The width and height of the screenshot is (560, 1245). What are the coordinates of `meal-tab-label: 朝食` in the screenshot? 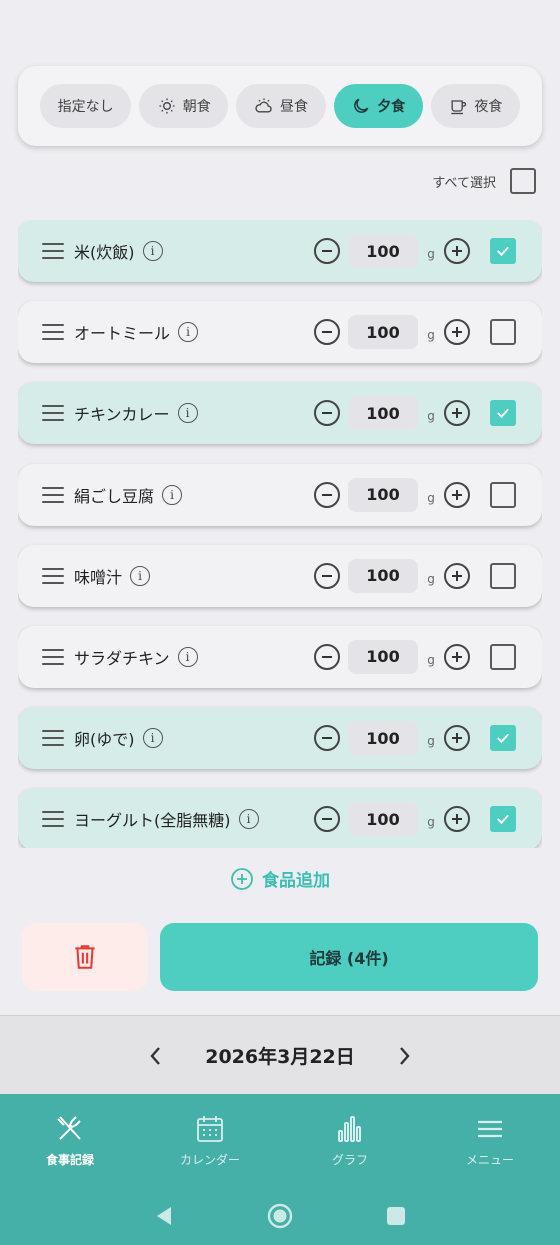 It's located at (196, 107).